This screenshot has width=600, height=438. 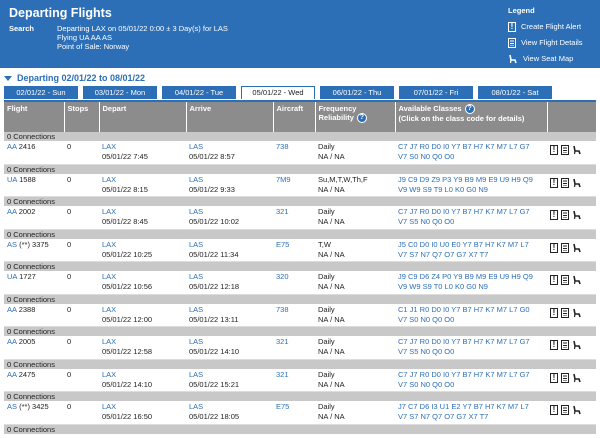 I want to click on tab-day: 07/01/22 - Fri, so click(x=436, y=92).